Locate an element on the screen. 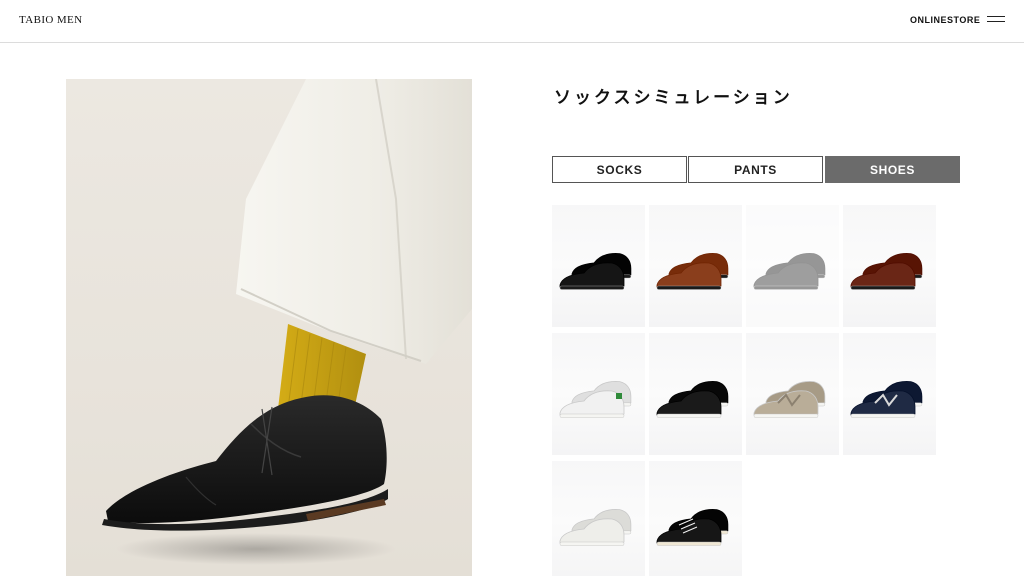 This screenshot has height=576, width=1024. shoe-option-brown-oxford is located at coordinates (889, 266).